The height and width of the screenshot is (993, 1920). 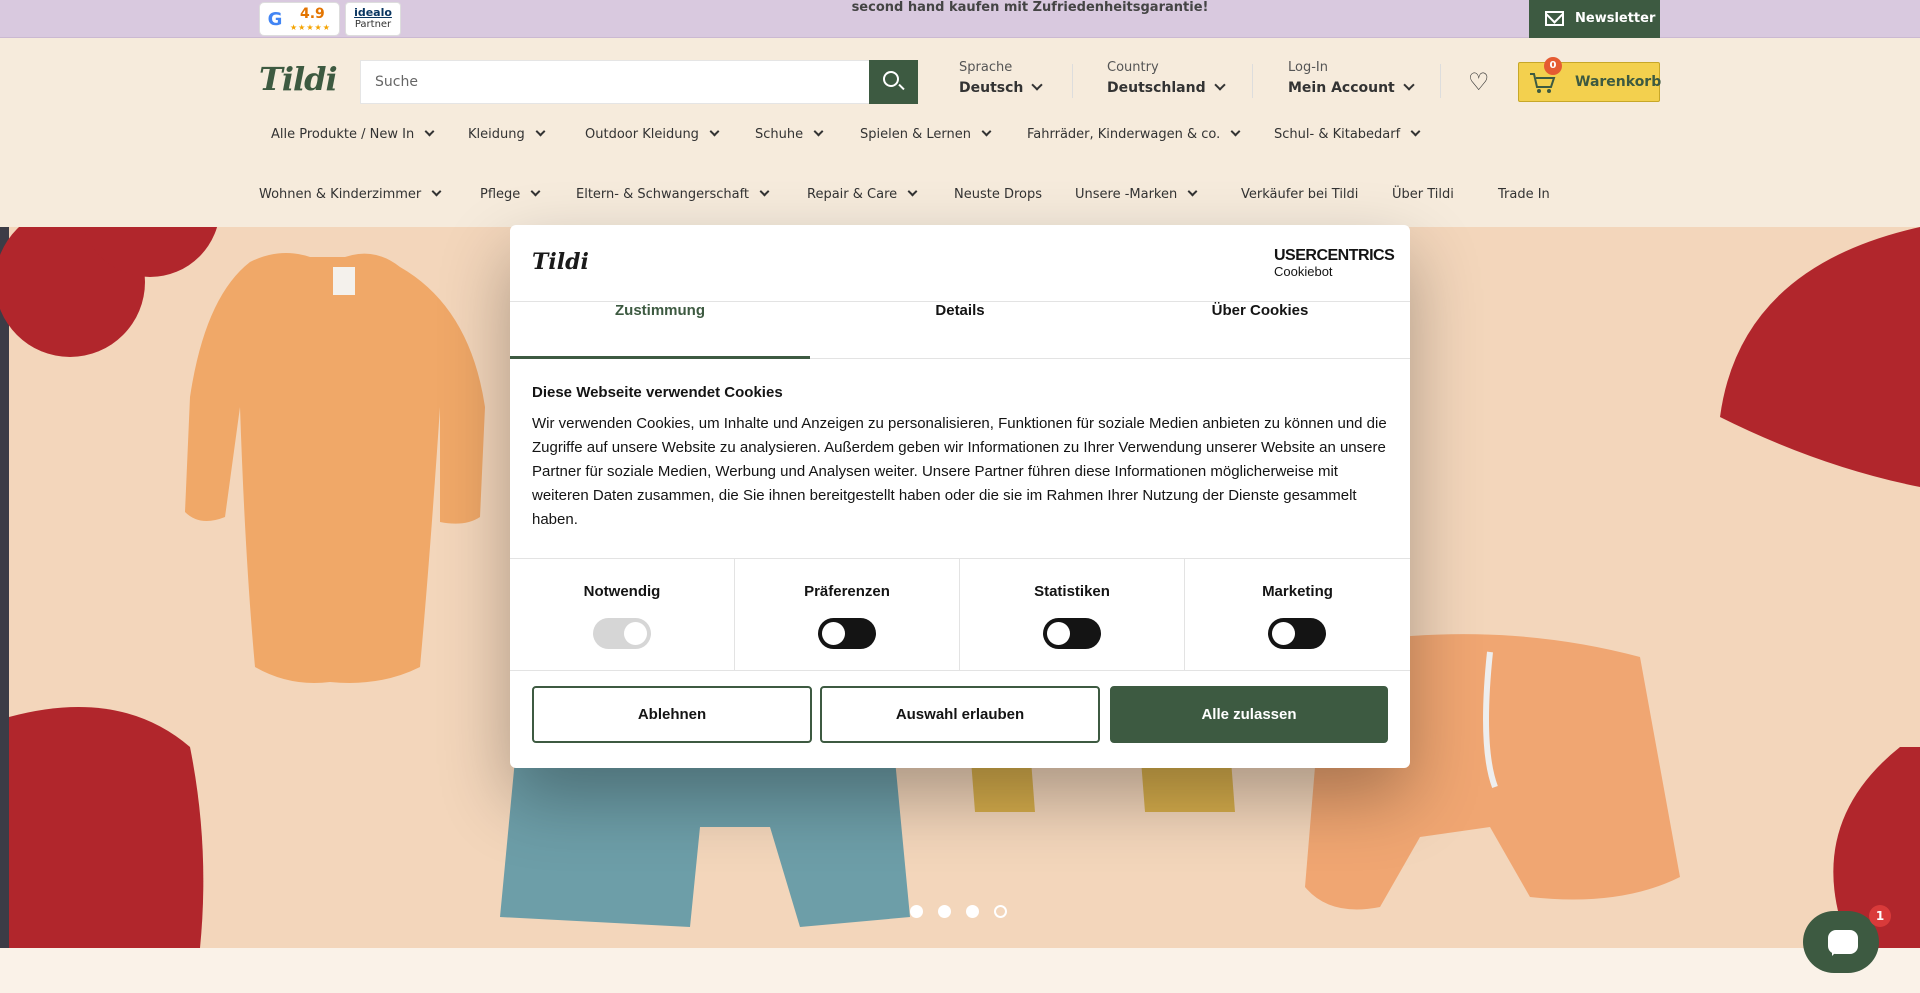 I want to click on nav-item-bikes-strollers: Fahrräder, Kinderwagen & co., so click(x=1134, y=134).